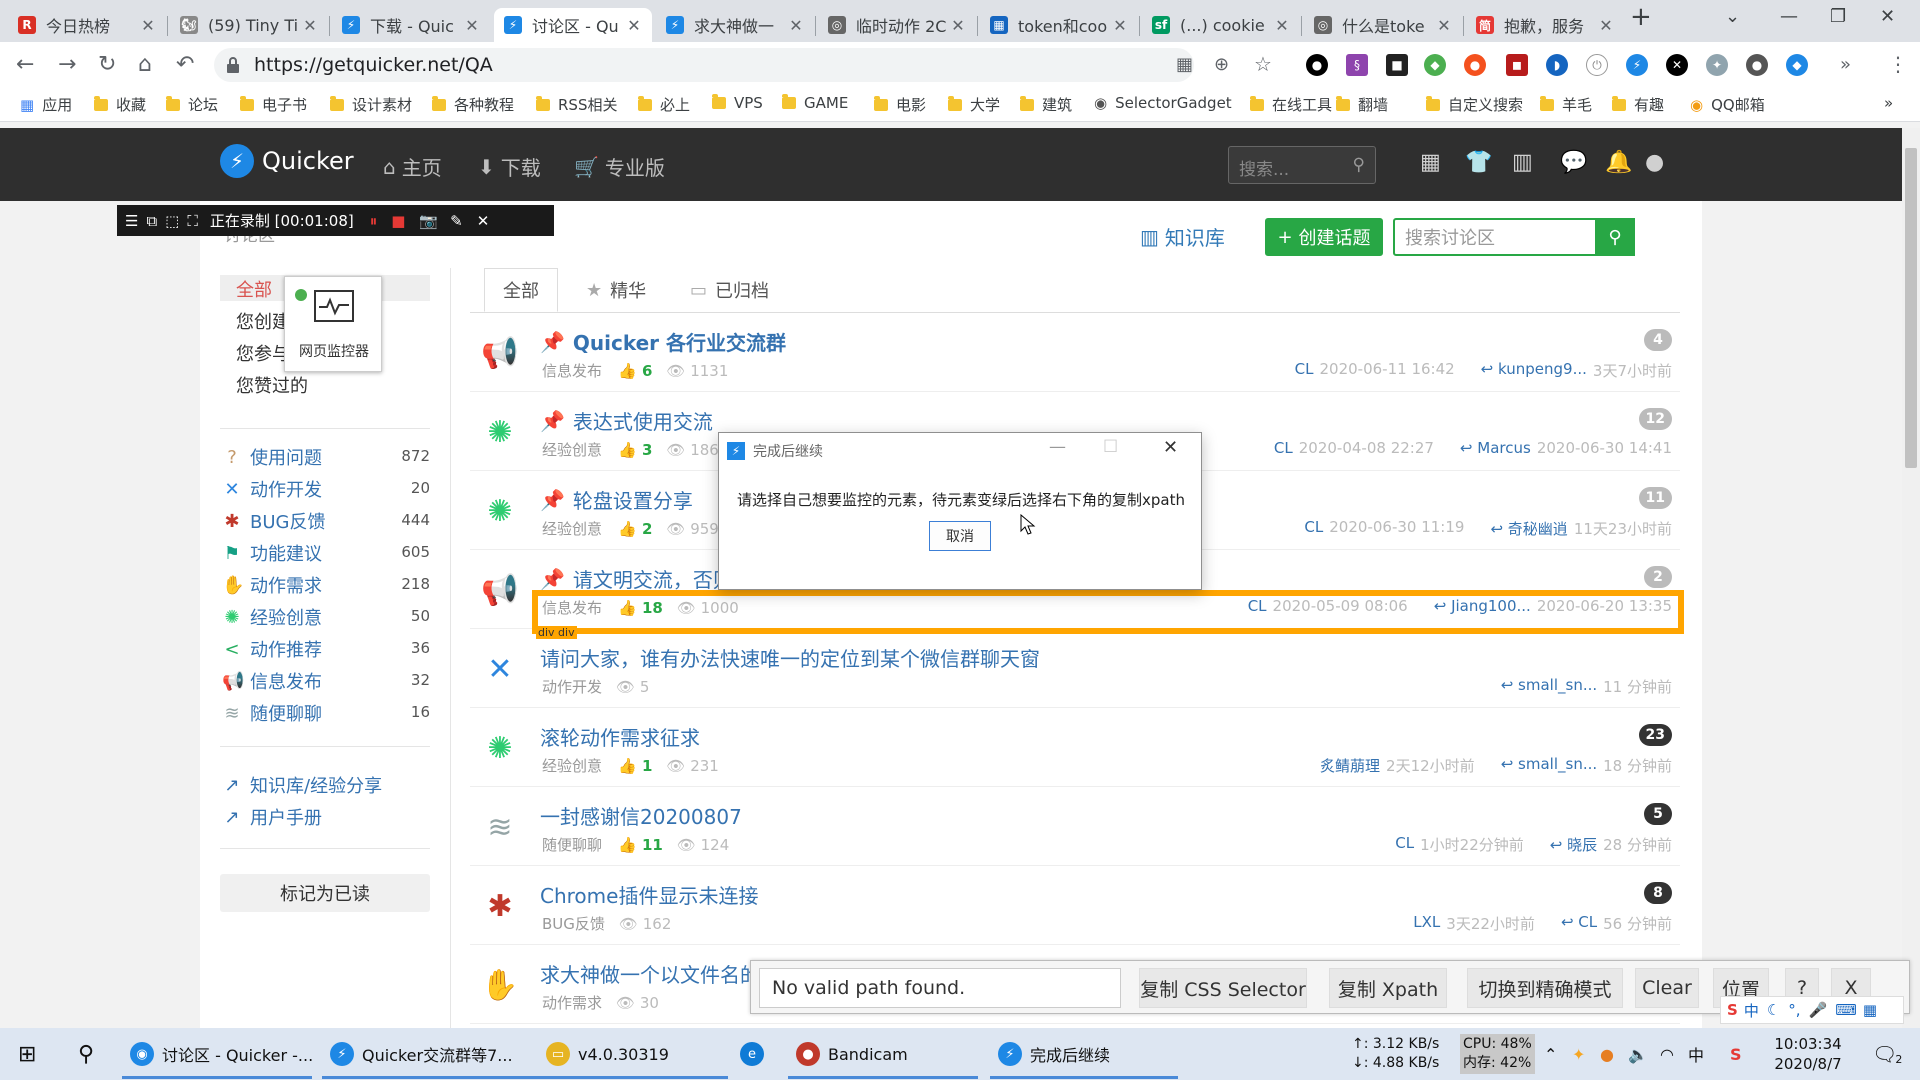 This screenshot has width=1920, height=1080. What do you see at coordinates (1573, 162) in the screenshot?
I see `chat-icon: 💬` at bounding box center [1573, 162].